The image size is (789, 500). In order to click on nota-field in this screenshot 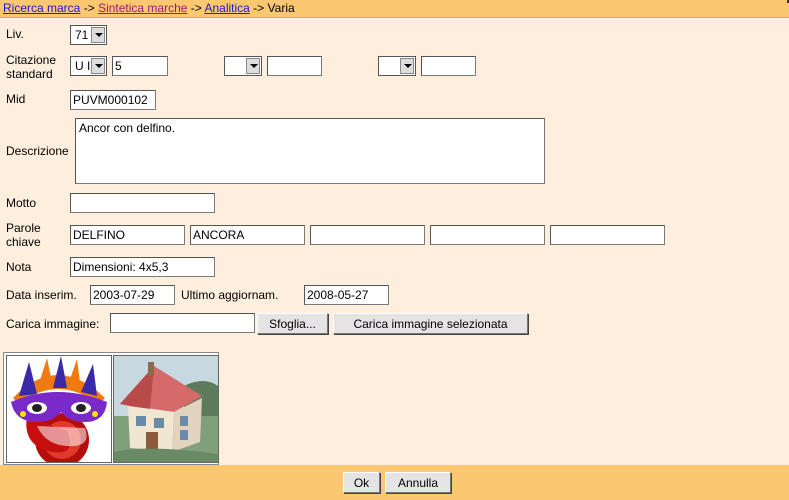, I will do `click(142, 267)`.